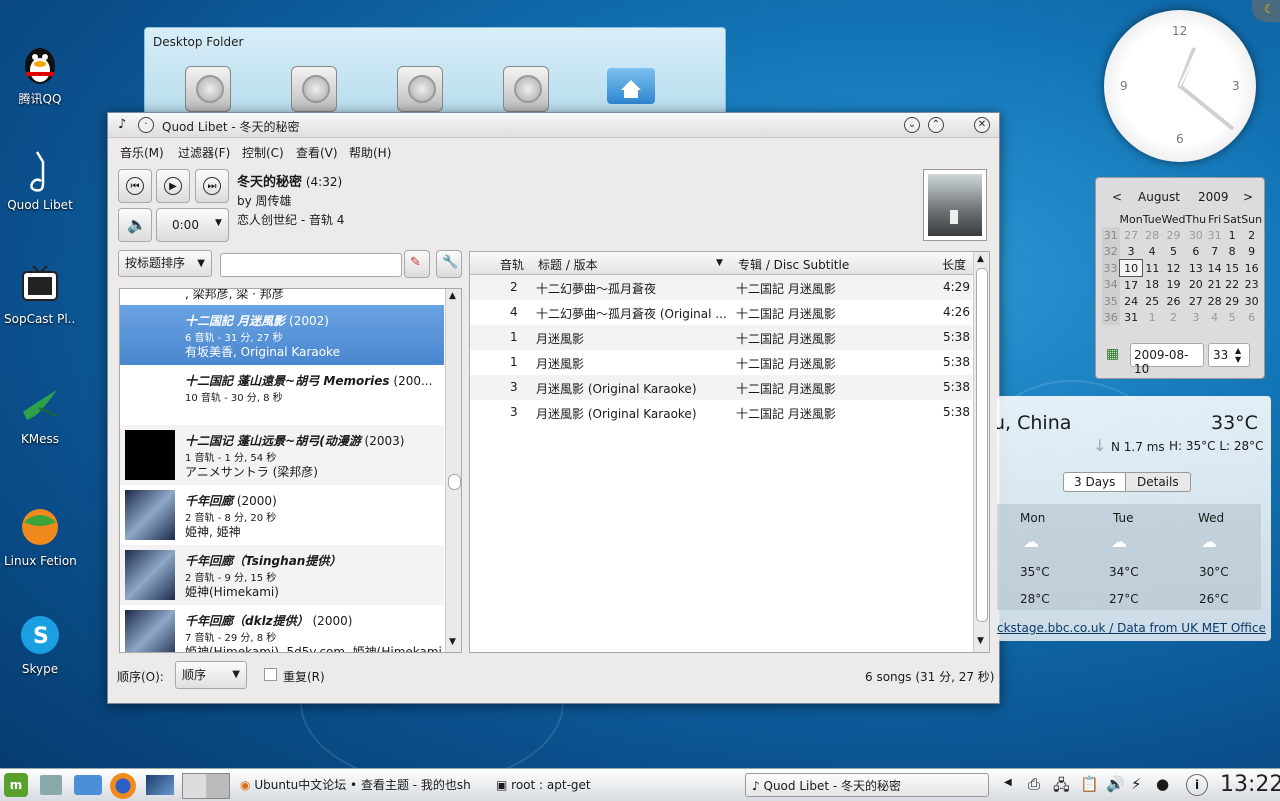 The image size is (1280, 801). What do you see at coordinates (1251, 268) in the screenshot?
I see `calendar-day: 16` at bounding box center [1251, 268].